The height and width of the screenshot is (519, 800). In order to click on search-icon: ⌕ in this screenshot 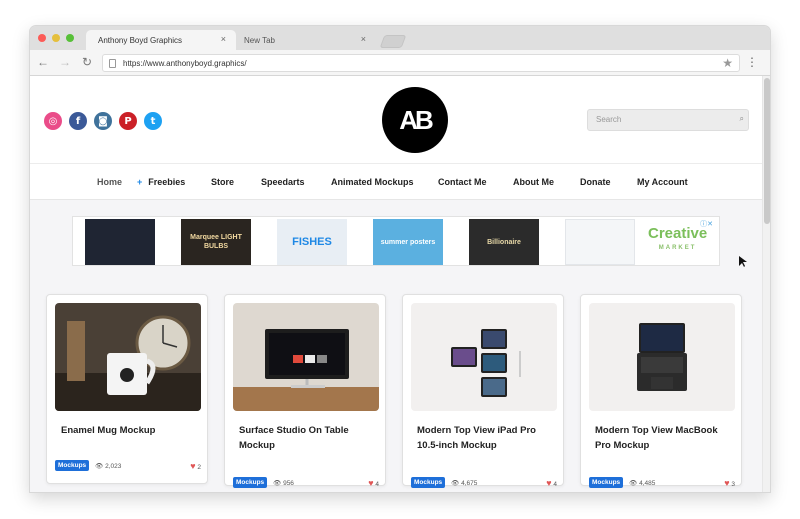, I will do `click(742, 119)`.